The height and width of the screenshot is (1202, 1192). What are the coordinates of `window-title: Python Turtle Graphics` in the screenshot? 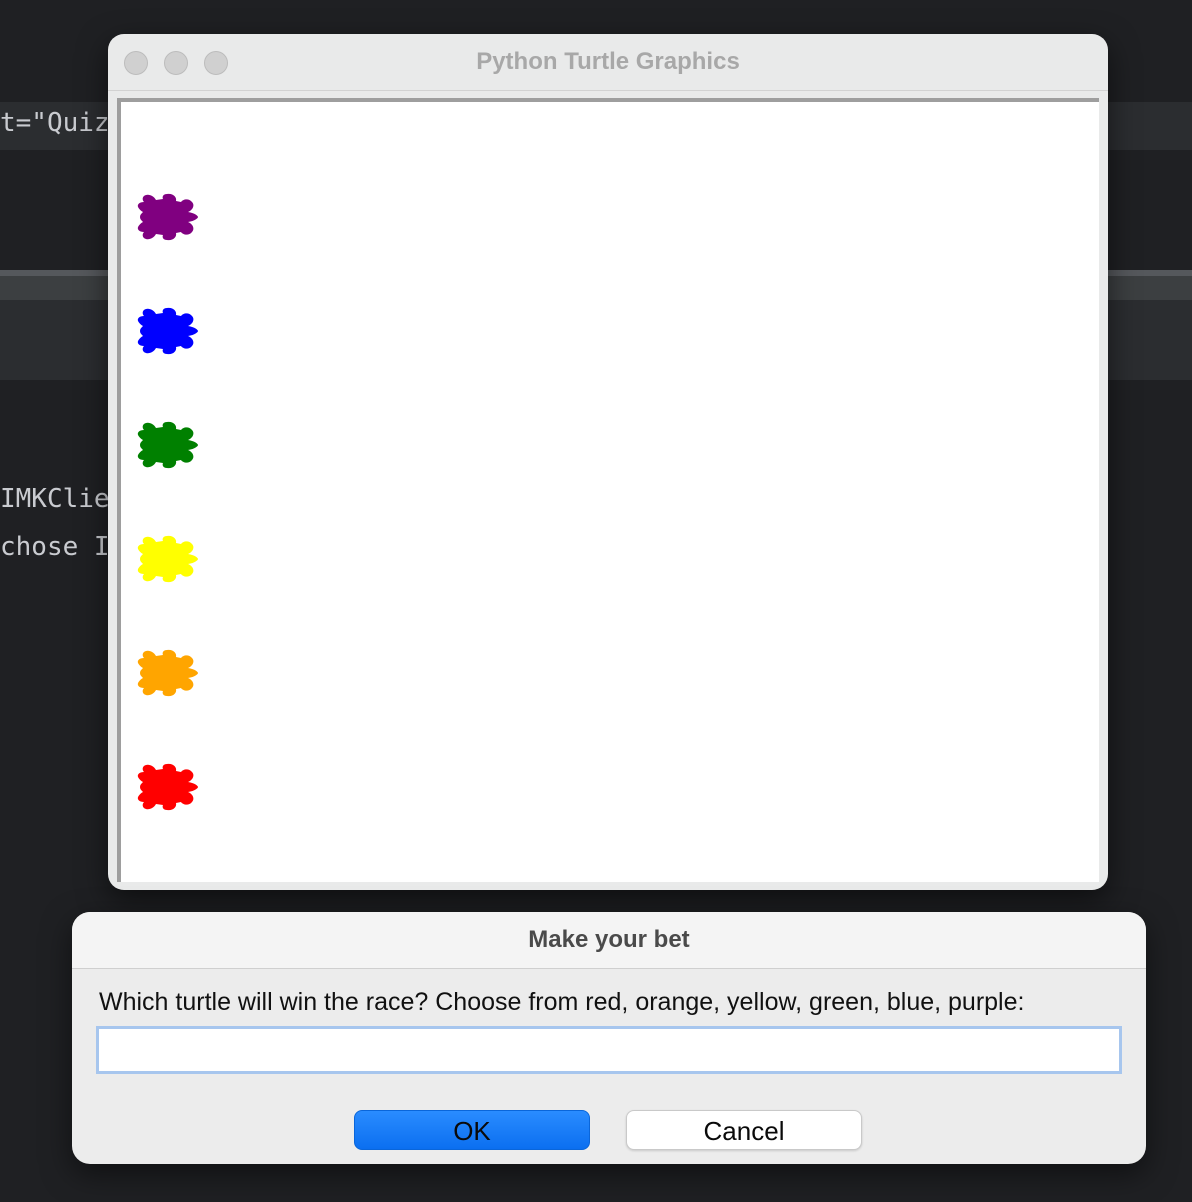 It's located at (608, 61).